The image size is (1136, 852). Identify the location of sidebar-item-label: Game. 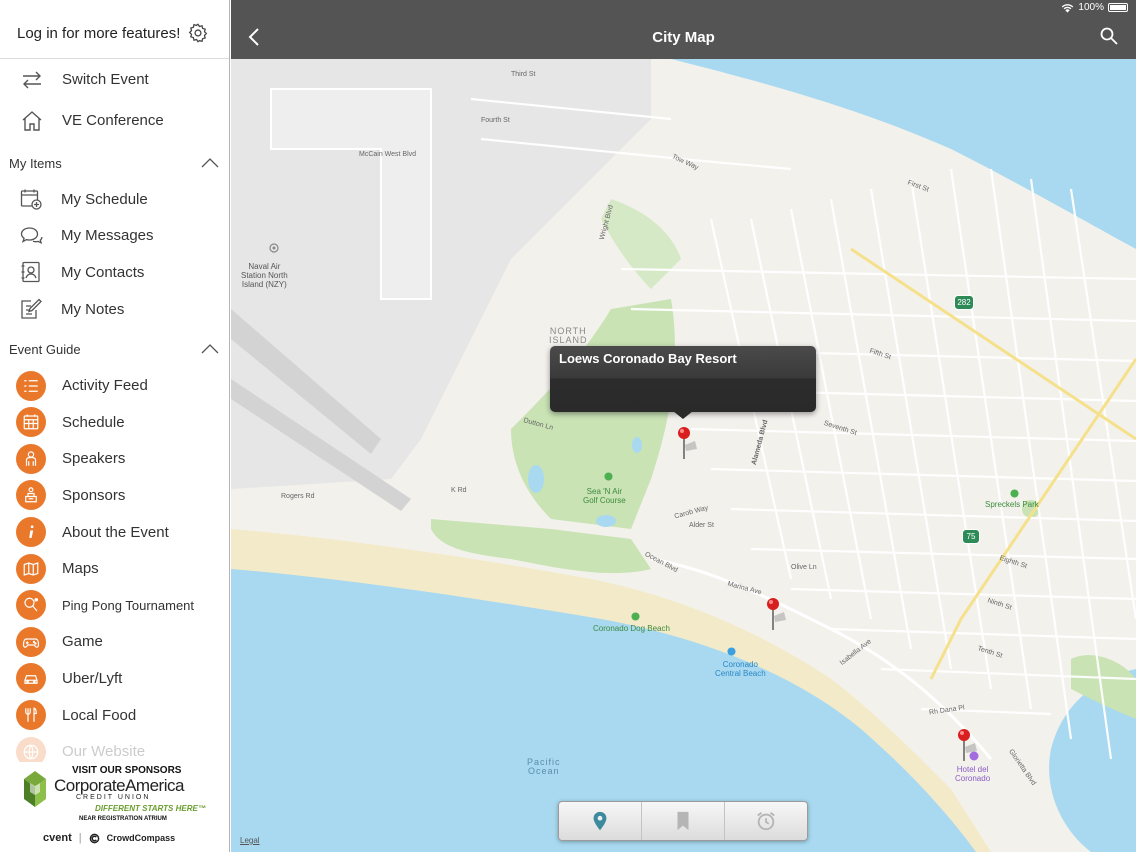
(82, 642).